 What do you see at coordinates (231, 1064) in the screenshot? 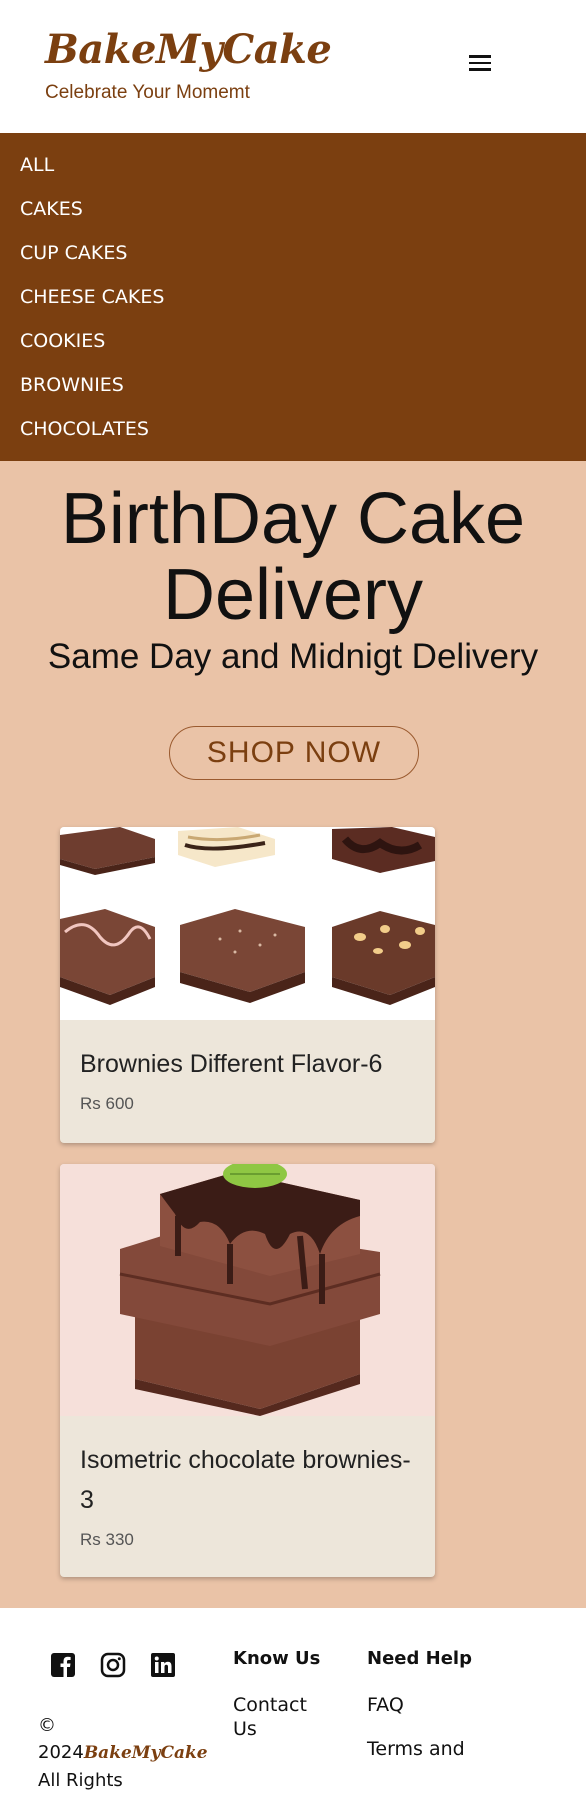
I see `product-title: Brownies Different Flavor-6` at bounding box center [231, 1064].